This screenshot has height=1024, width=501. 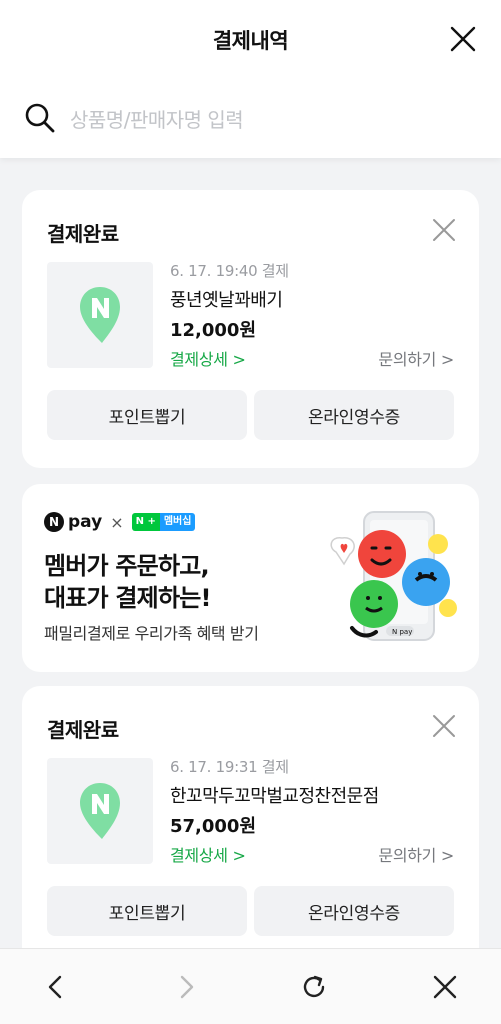 I want to click on page-title: 결제내역, so click(x=250, y=41).